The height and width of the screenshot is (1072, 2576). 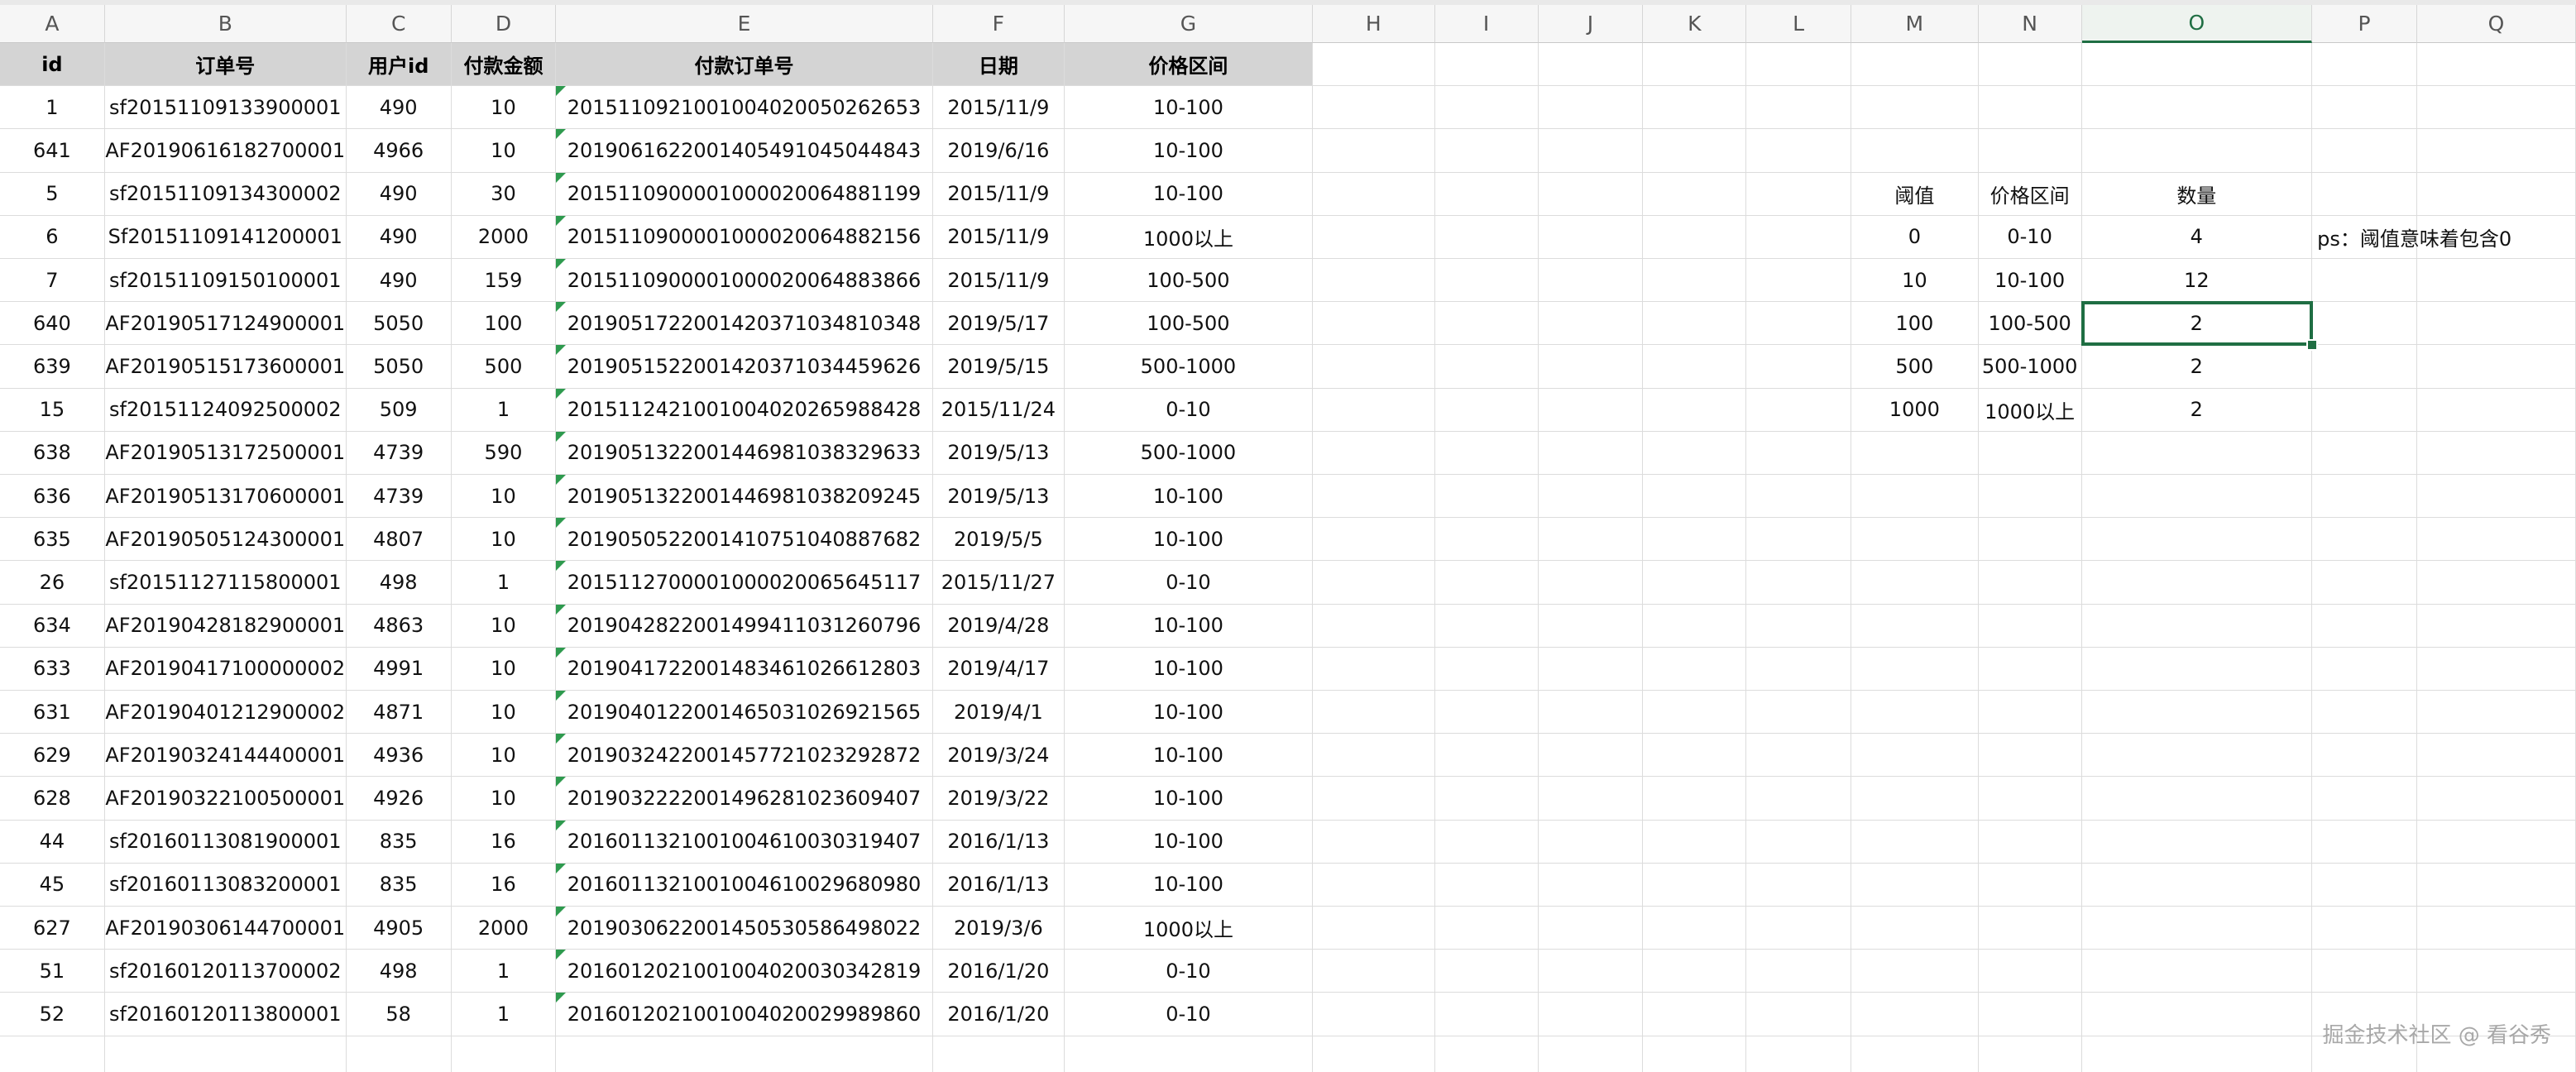 I want to click on cell-n14, so click(x=2030, y=626).